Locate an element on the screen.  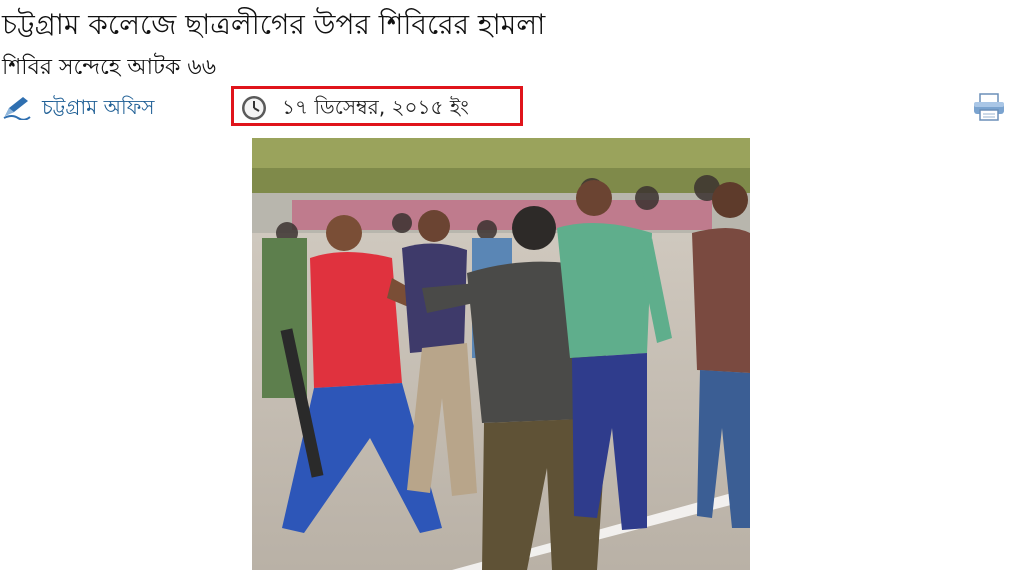
date-highlight-box: ১৭ ডিসেম্বর, ২০১৫ ইং is located at coordinates (377, 106).